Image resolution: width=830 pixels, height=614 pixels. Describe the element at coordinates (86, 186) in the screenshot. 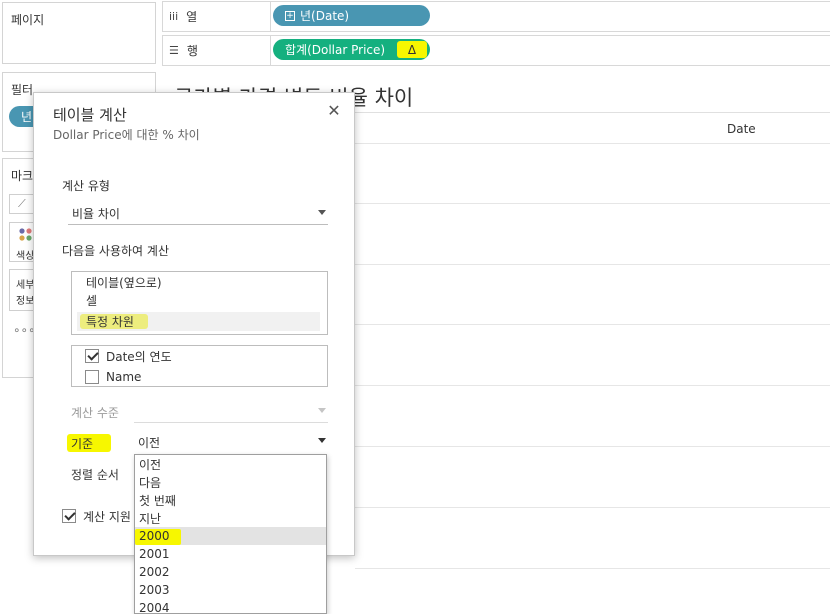

I see `calc-type-label: 계산 유형` at that location.